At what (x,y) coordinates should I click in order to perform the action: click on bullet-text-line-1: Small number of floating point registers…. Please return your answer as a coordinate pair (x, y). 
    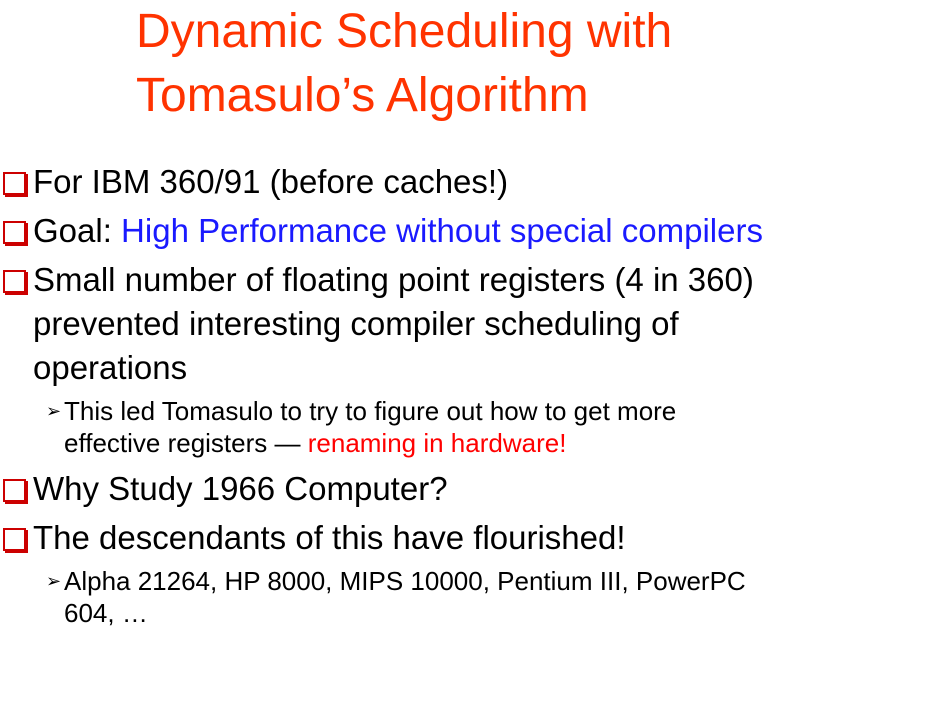
    Looking at the image, I should click on (393, 279).